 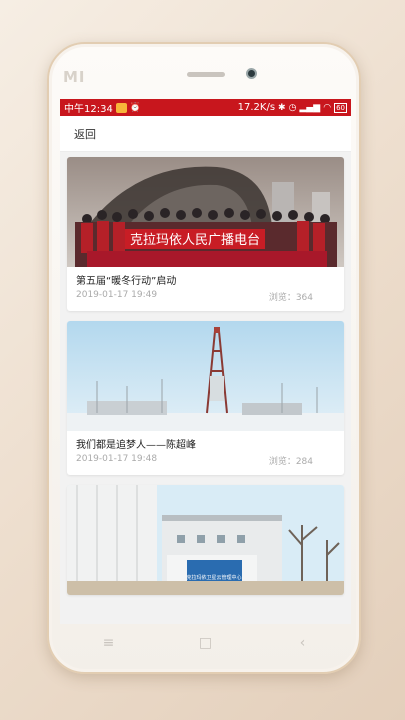 I want to click on signal-icon: ▂▄▆, so click(x=310, y=107).